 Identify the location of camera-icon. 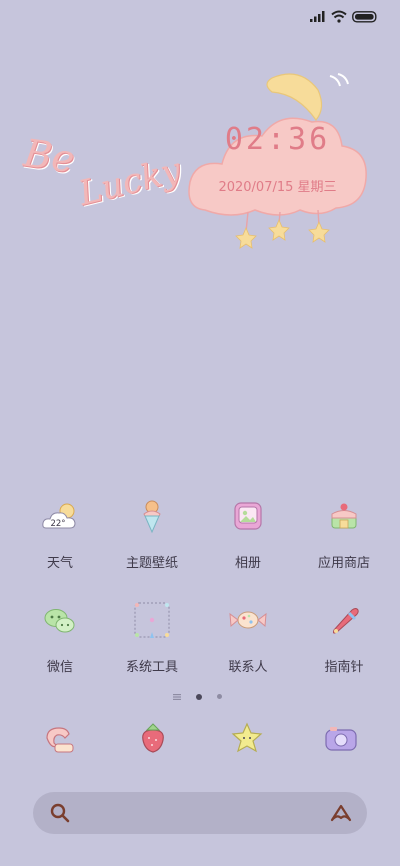
(341, 738).